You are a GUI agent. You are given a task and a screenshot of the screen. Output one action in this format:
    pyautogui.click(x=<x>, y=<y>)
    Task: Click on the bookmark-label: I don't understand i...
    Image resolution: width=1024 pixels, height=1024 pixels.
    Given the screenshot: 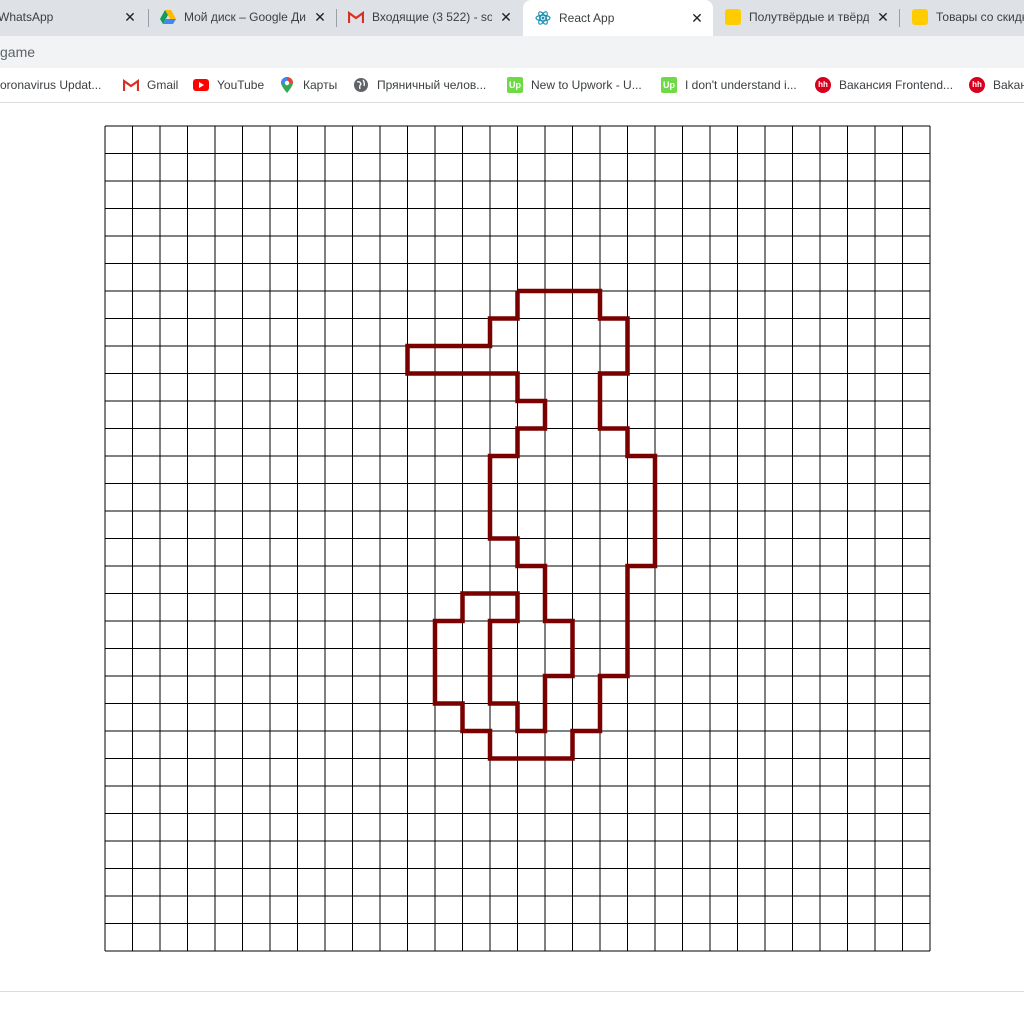 What is the action you would take?
    pyautogui.click(x=741, y=85)
    